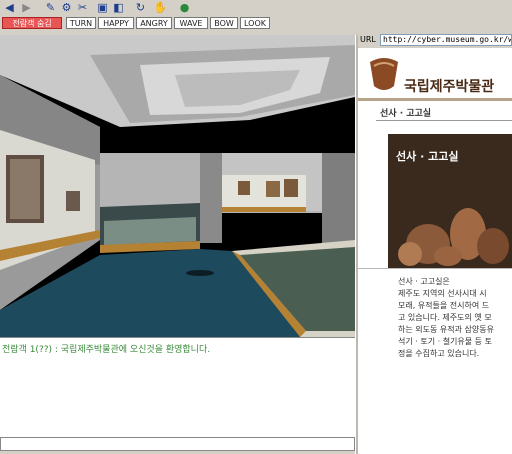 The height and width of the screenshot is (454, 512). Describe the element at coordinates (444, 305) in the screenshot. I see `description-line: 모래, 유적들을 전시하여 드` at that location.